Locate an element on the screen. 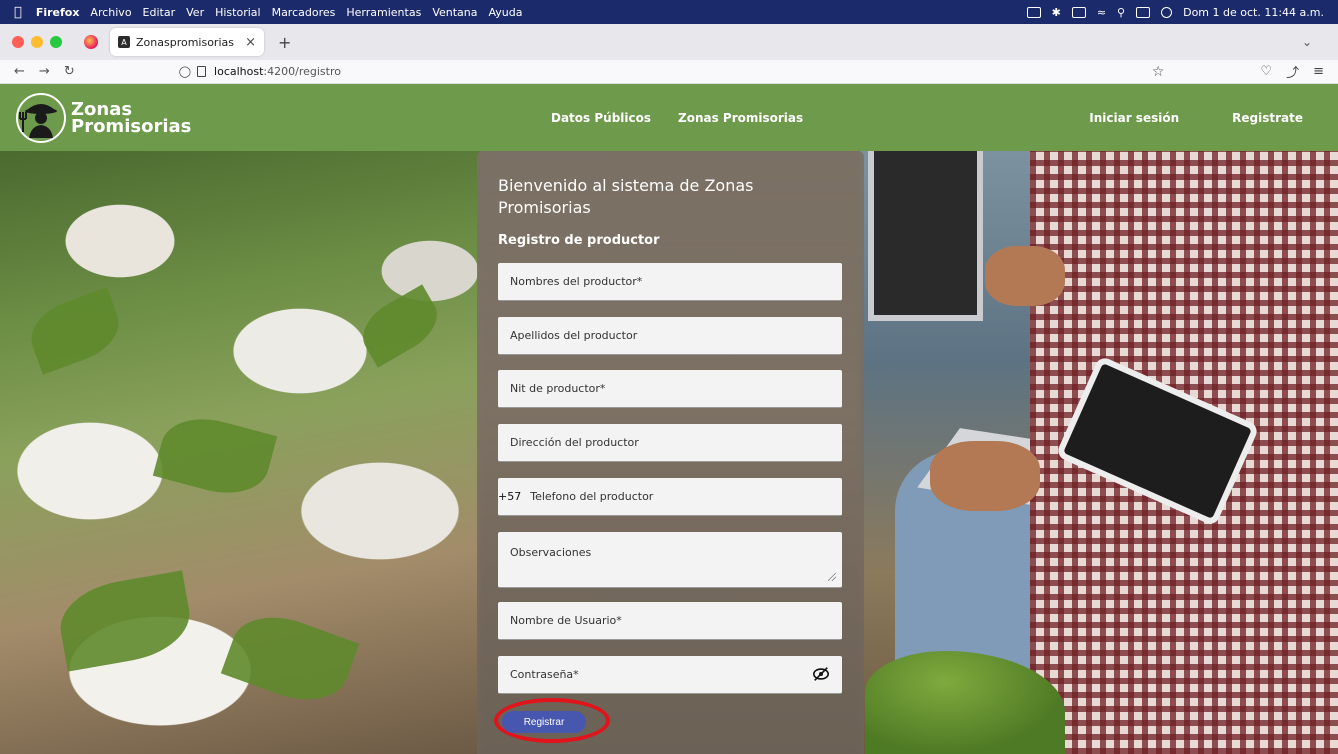  forward-arrow-icon: → is located at coordinates (44, 71).